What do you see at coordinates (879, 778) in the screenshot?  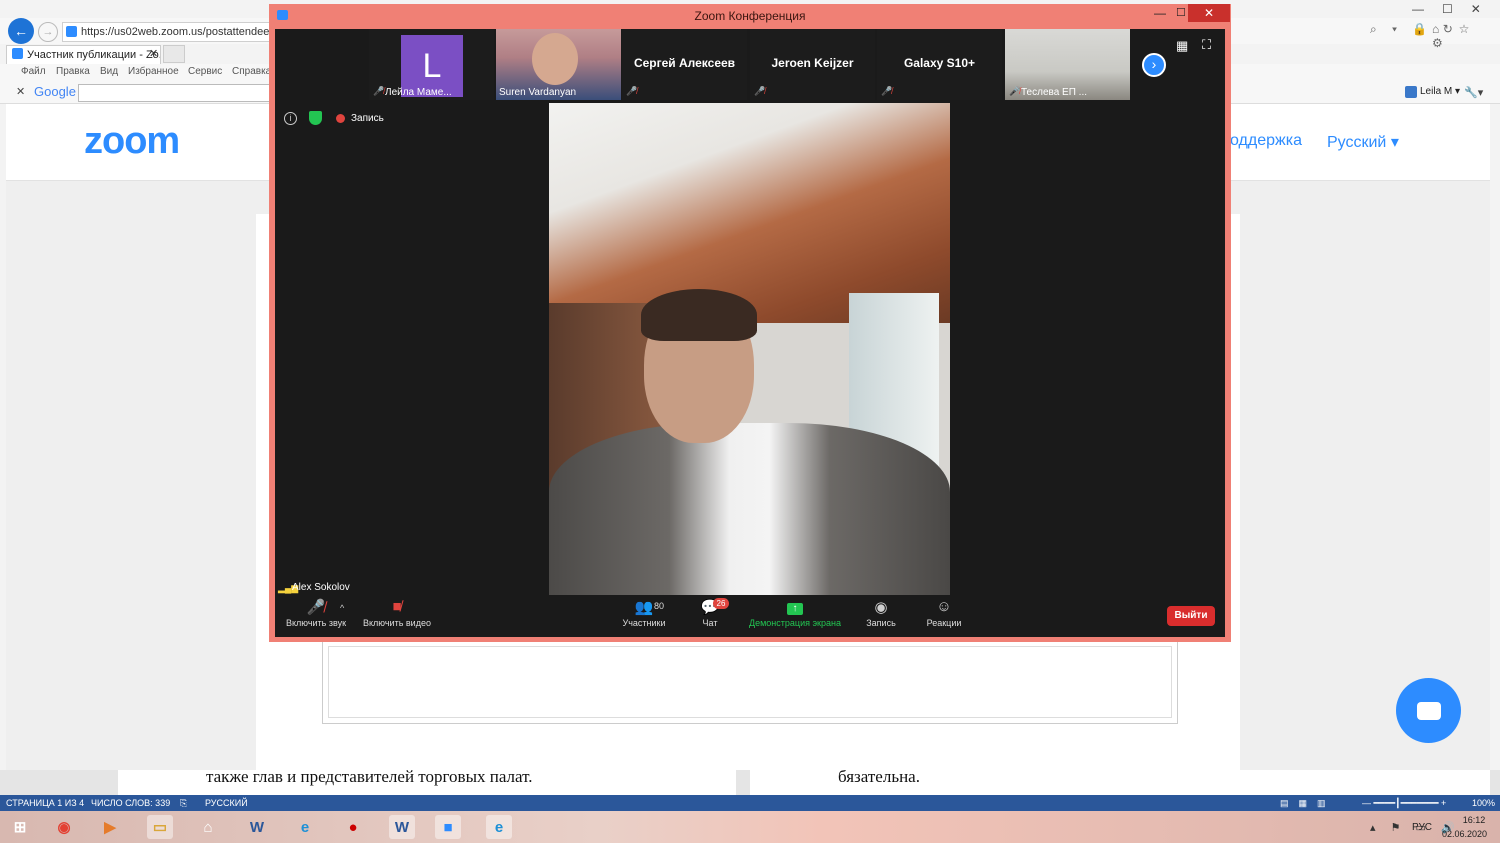 I see `doc-text-right: бязательна.` at bounding box center [879, 778].